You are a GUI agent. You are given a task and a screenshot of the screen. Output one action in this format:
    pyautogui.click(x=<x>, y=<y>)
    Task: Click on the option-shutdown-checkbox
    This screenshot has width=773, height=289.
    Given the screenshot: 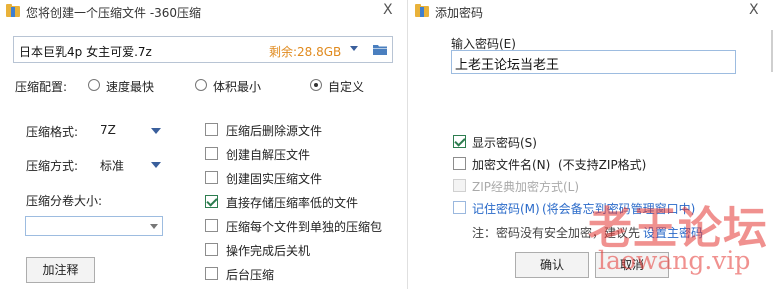 What is the action you would take?
    pyautogui.click(x=211, y=249)
    